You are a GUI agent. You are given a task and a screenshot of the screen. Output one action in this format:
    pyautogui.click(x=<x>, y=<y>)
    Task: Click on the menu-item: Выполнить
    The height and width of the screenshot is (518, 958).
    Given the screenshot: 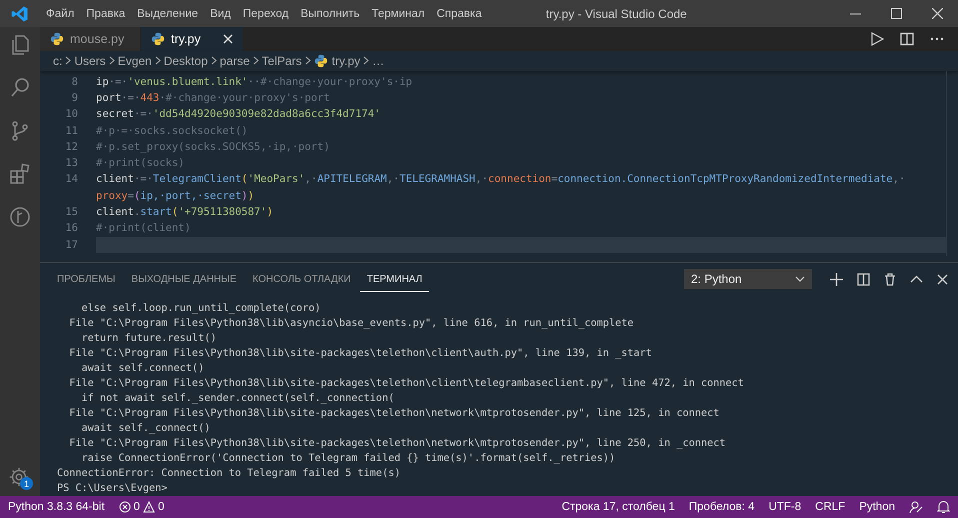 What is the action you would take?
    pyautogui.click(x=330, y=14)
    